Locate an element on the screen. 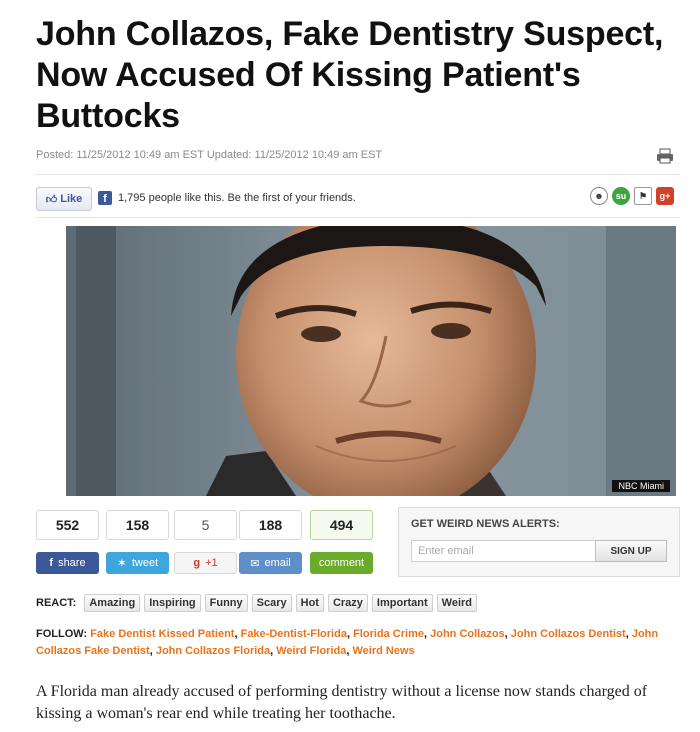  social-icon-group: ☻ su ⚑ g+ is located at coordinates (632, 196).